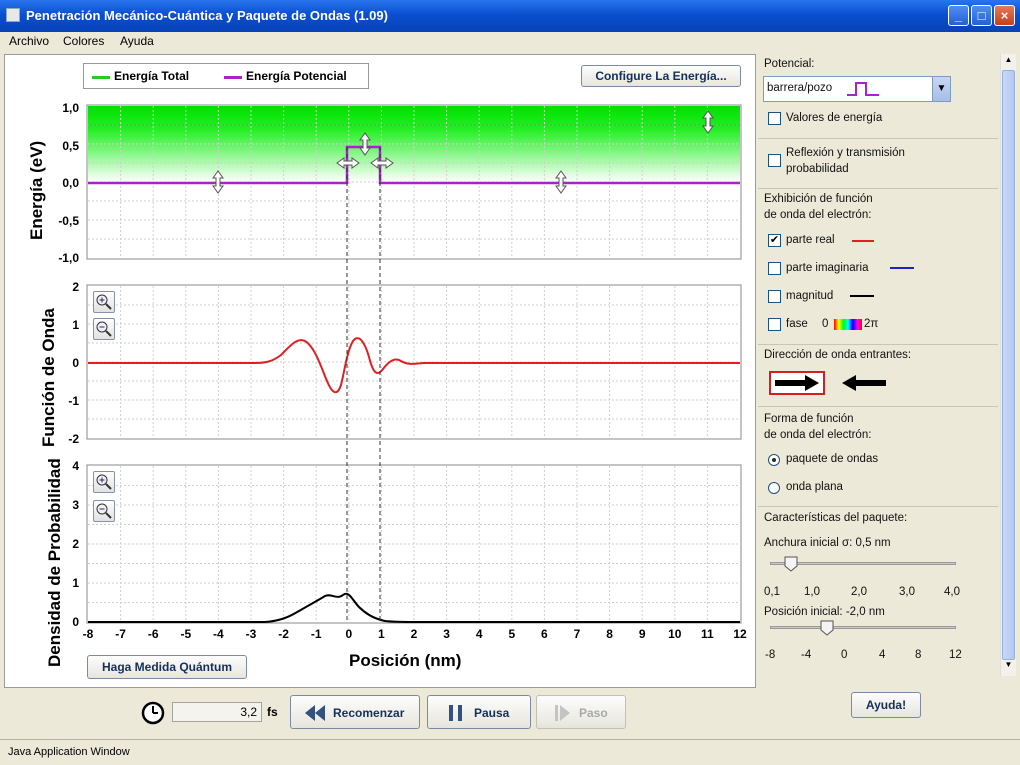 This screenshot has height=765, width=1020. What do you see at coordinates (958, 15) in the screenshot?
I see `minimize-icon: _` at bounding box center [958, 15].